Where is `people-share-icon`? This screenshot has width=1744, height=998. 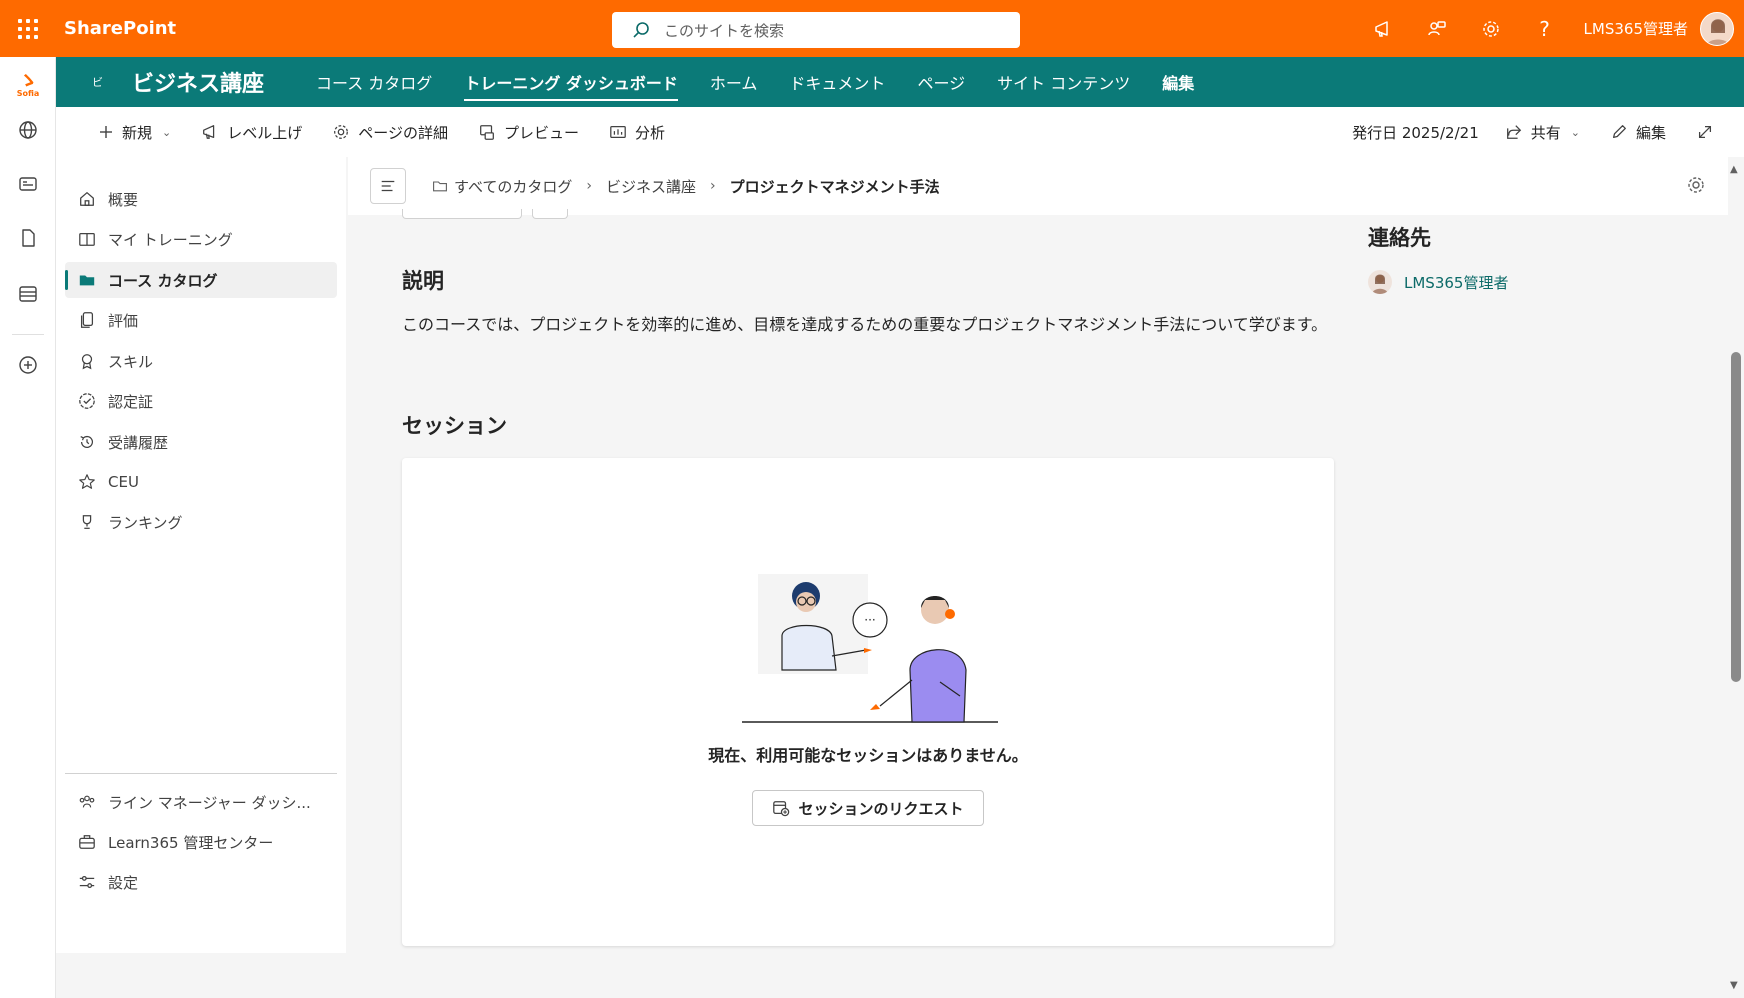 people-share-icon is located at coordinates (1436, 27).